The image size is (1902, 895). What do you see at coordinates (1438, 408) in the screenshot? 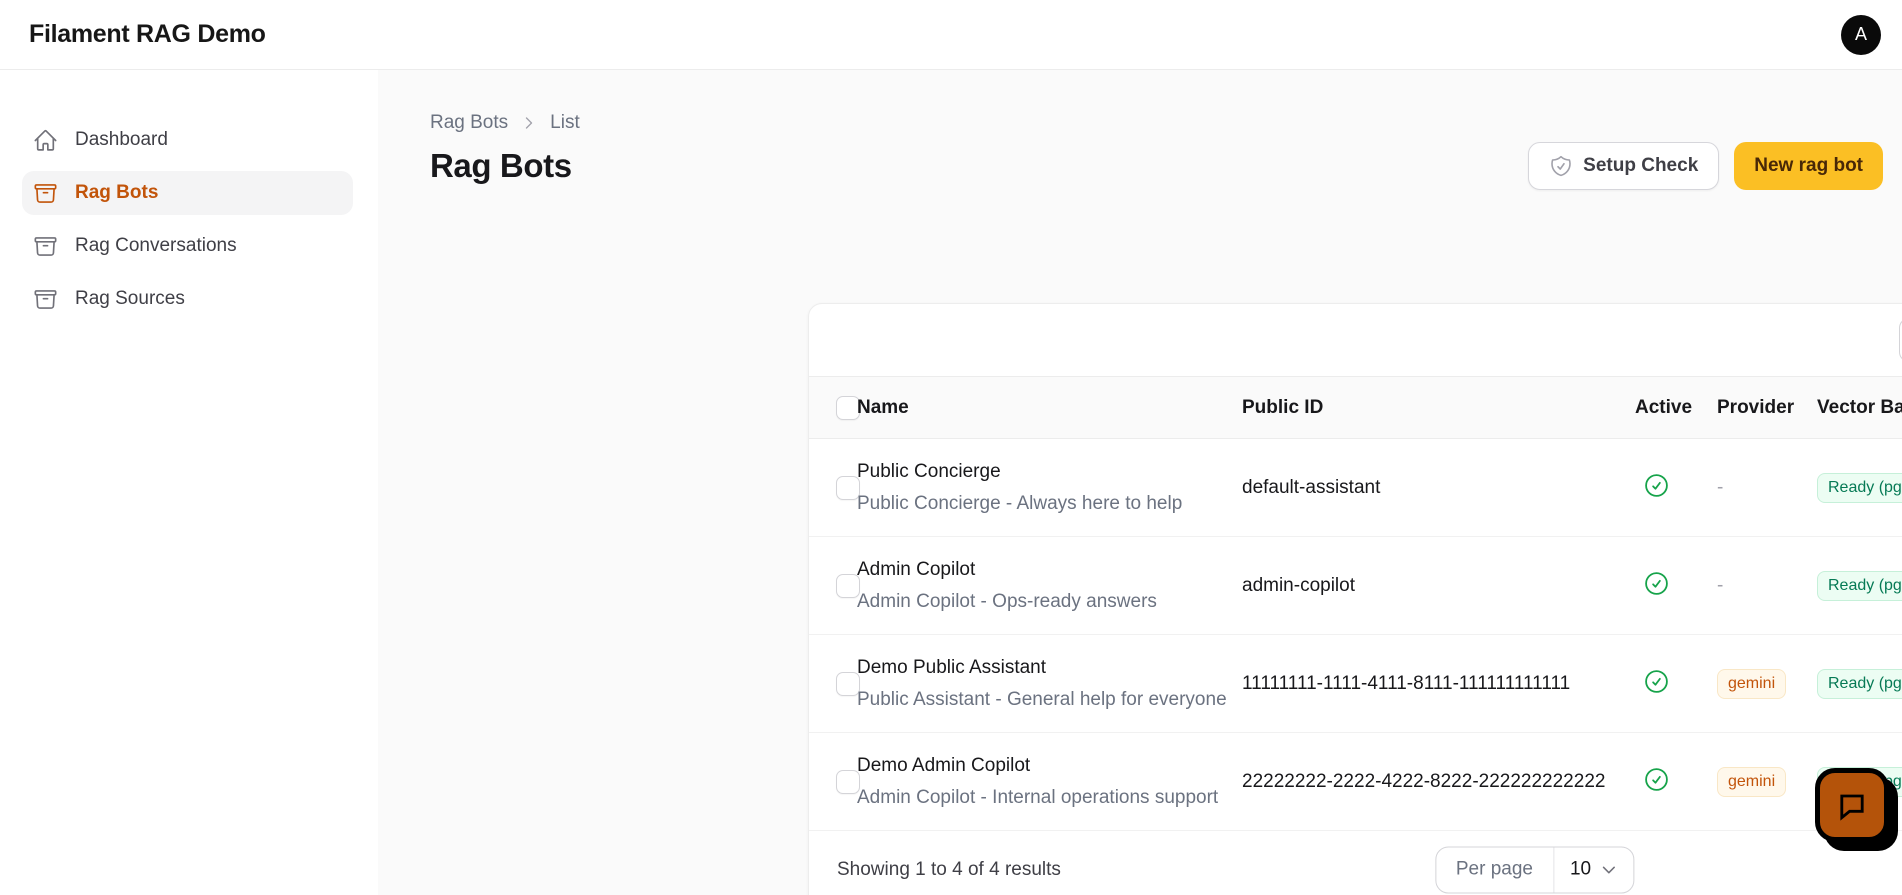
I see `column-header-public-id: Public ID` at bounding box center [1438, 408].